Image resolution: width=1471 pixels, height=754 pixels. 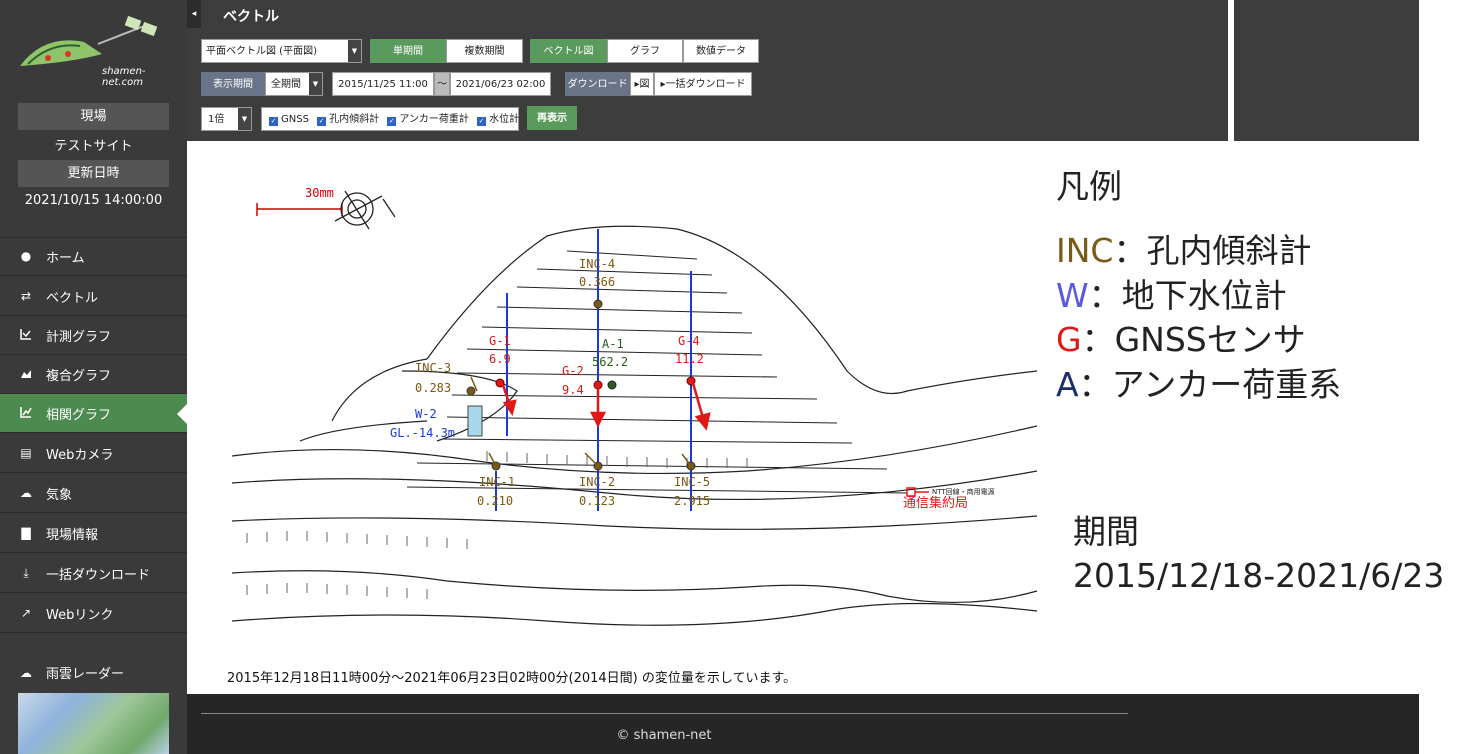 I want to click on view-select: 平面ベクトル図 (平面図) ▼, so click(x=281, y=51).